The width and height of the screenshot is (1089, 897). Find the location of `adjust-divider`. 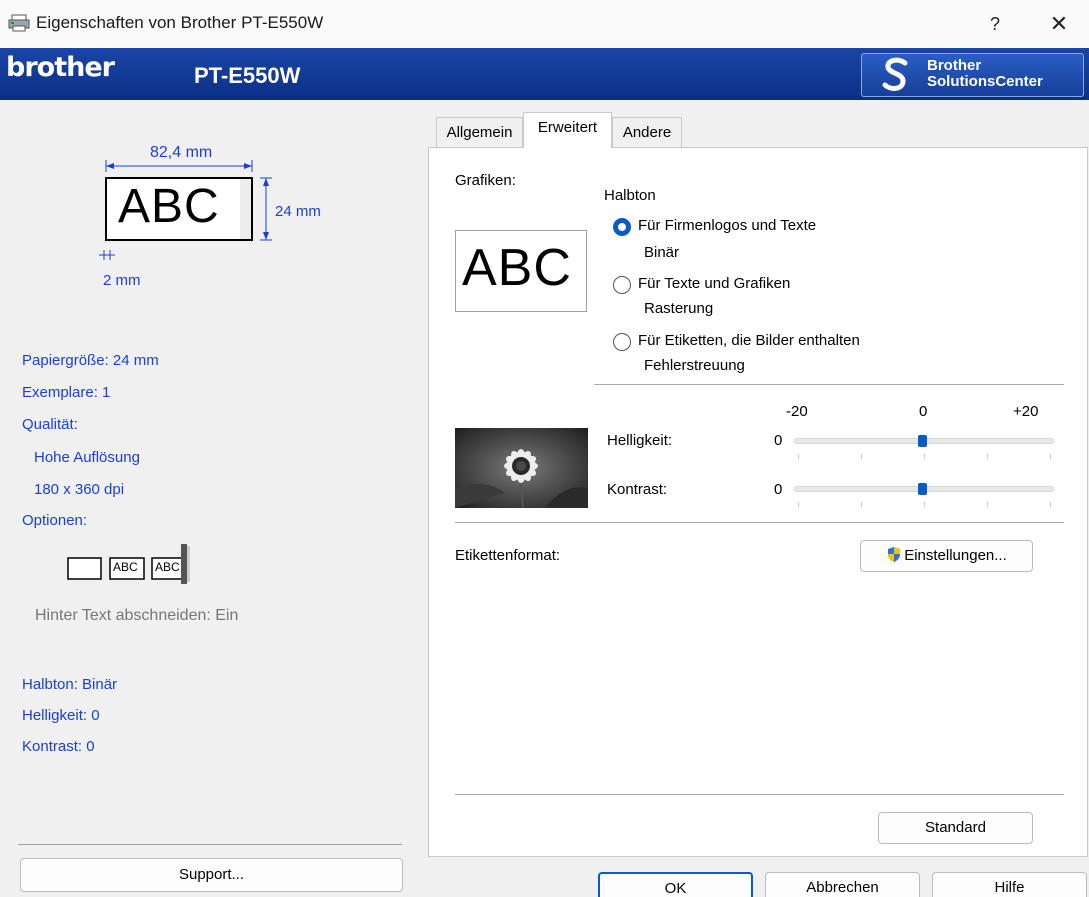

adjust-divider is located at coordinates (759, 522).